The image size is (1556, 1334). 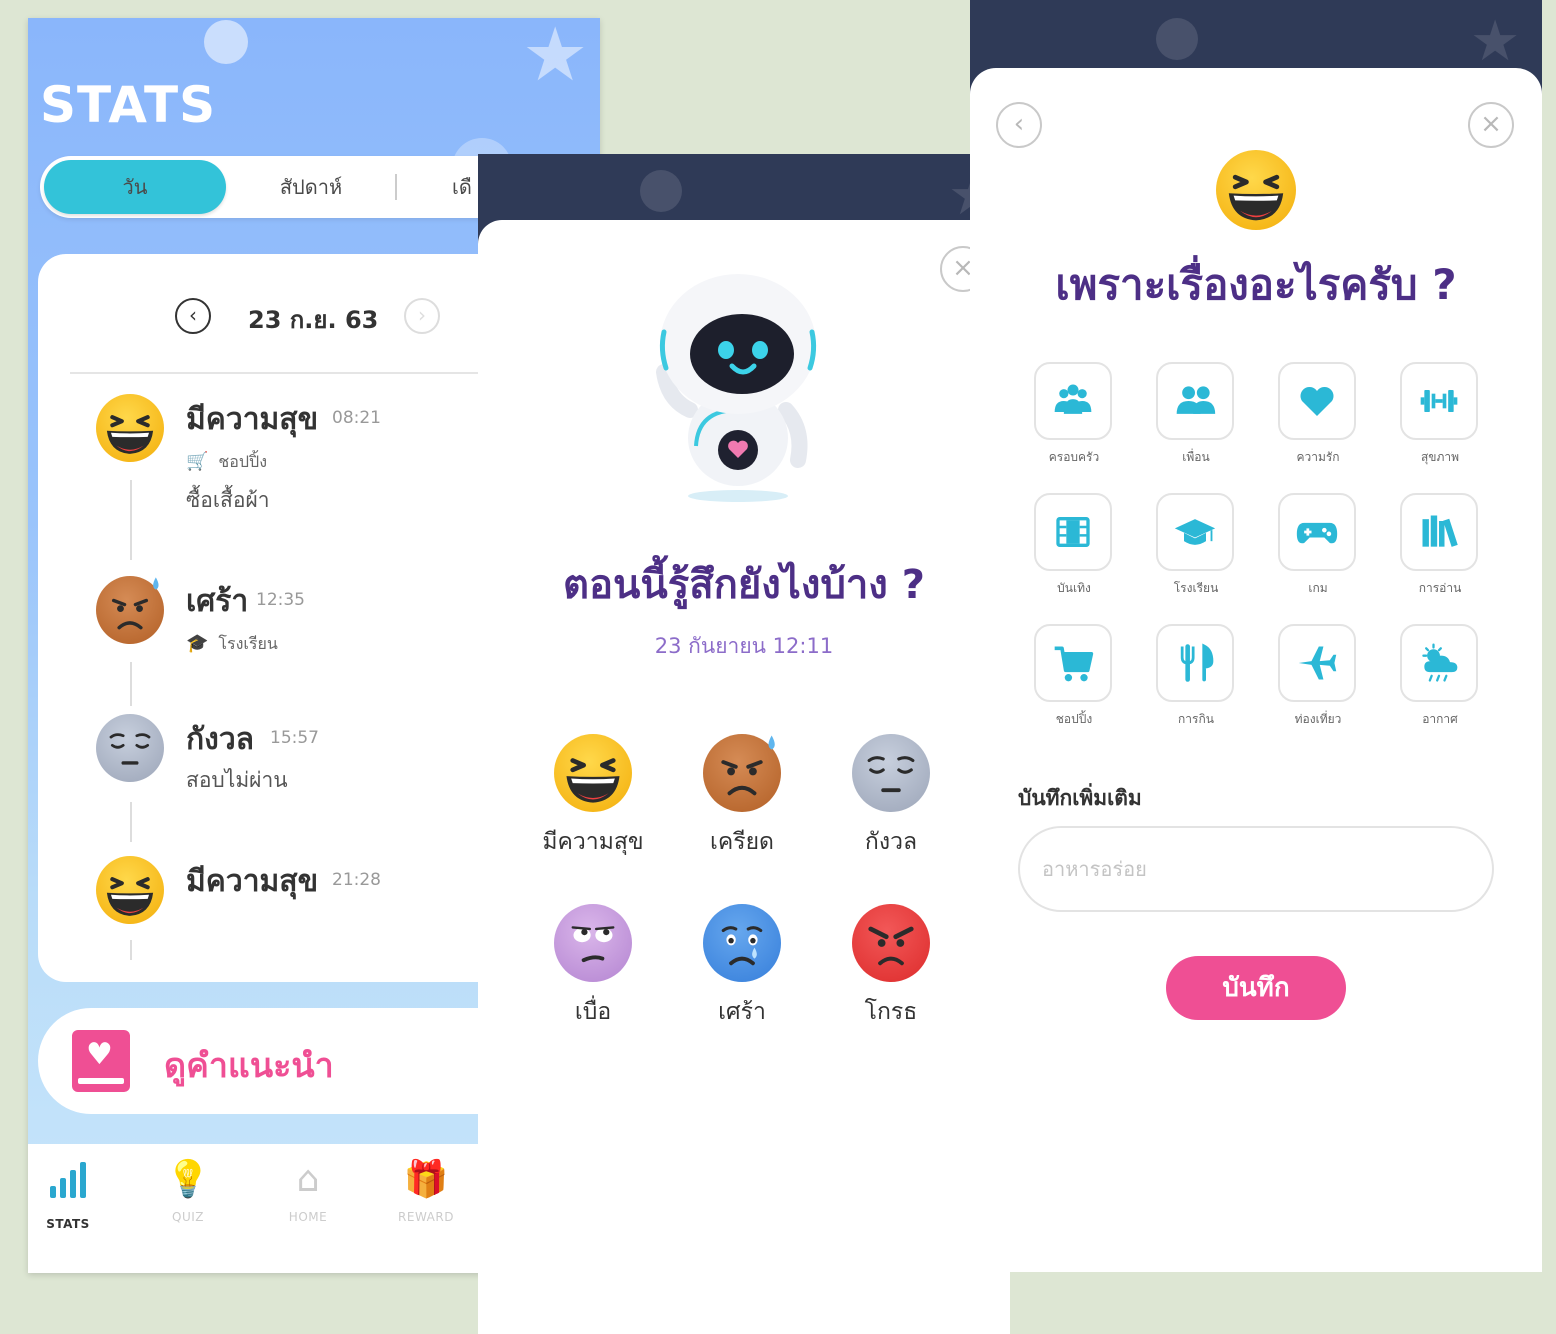 What do you see at coordinates (593, 943) in the screenshot?
I see `bored-face-icon` at bounding box center [593, 943].